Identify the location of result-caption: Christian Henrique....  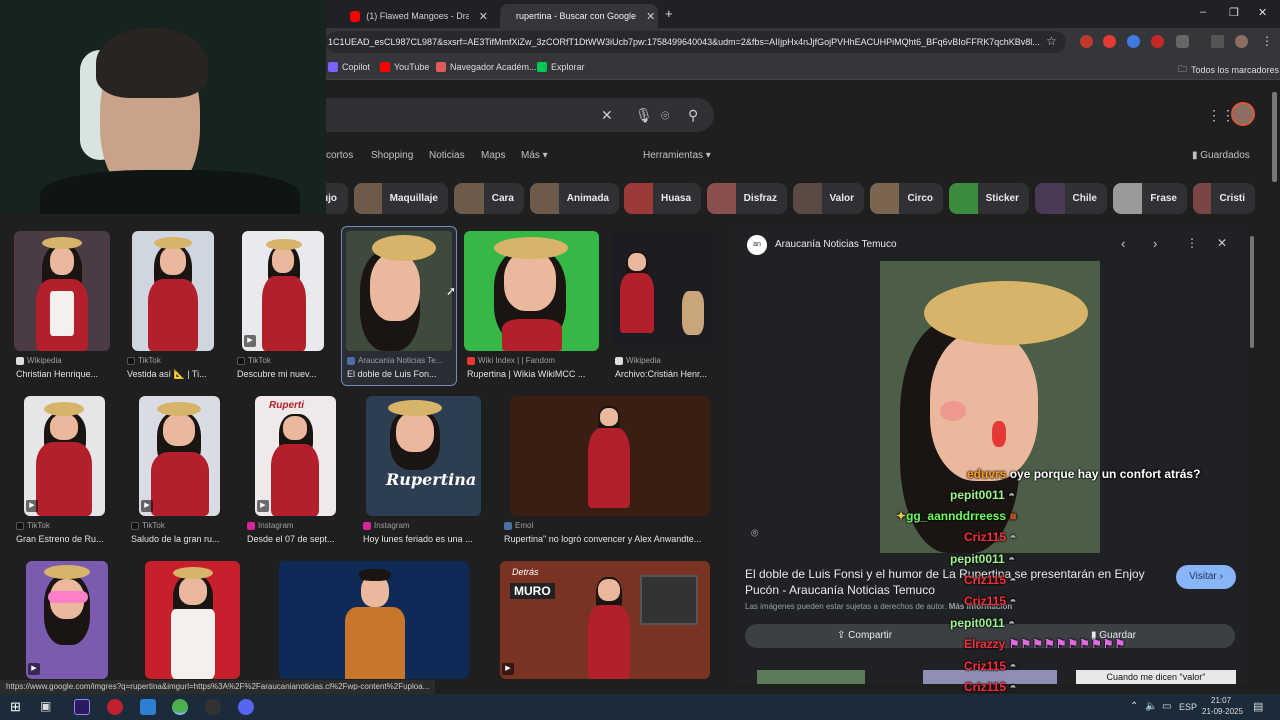
(64, 374).